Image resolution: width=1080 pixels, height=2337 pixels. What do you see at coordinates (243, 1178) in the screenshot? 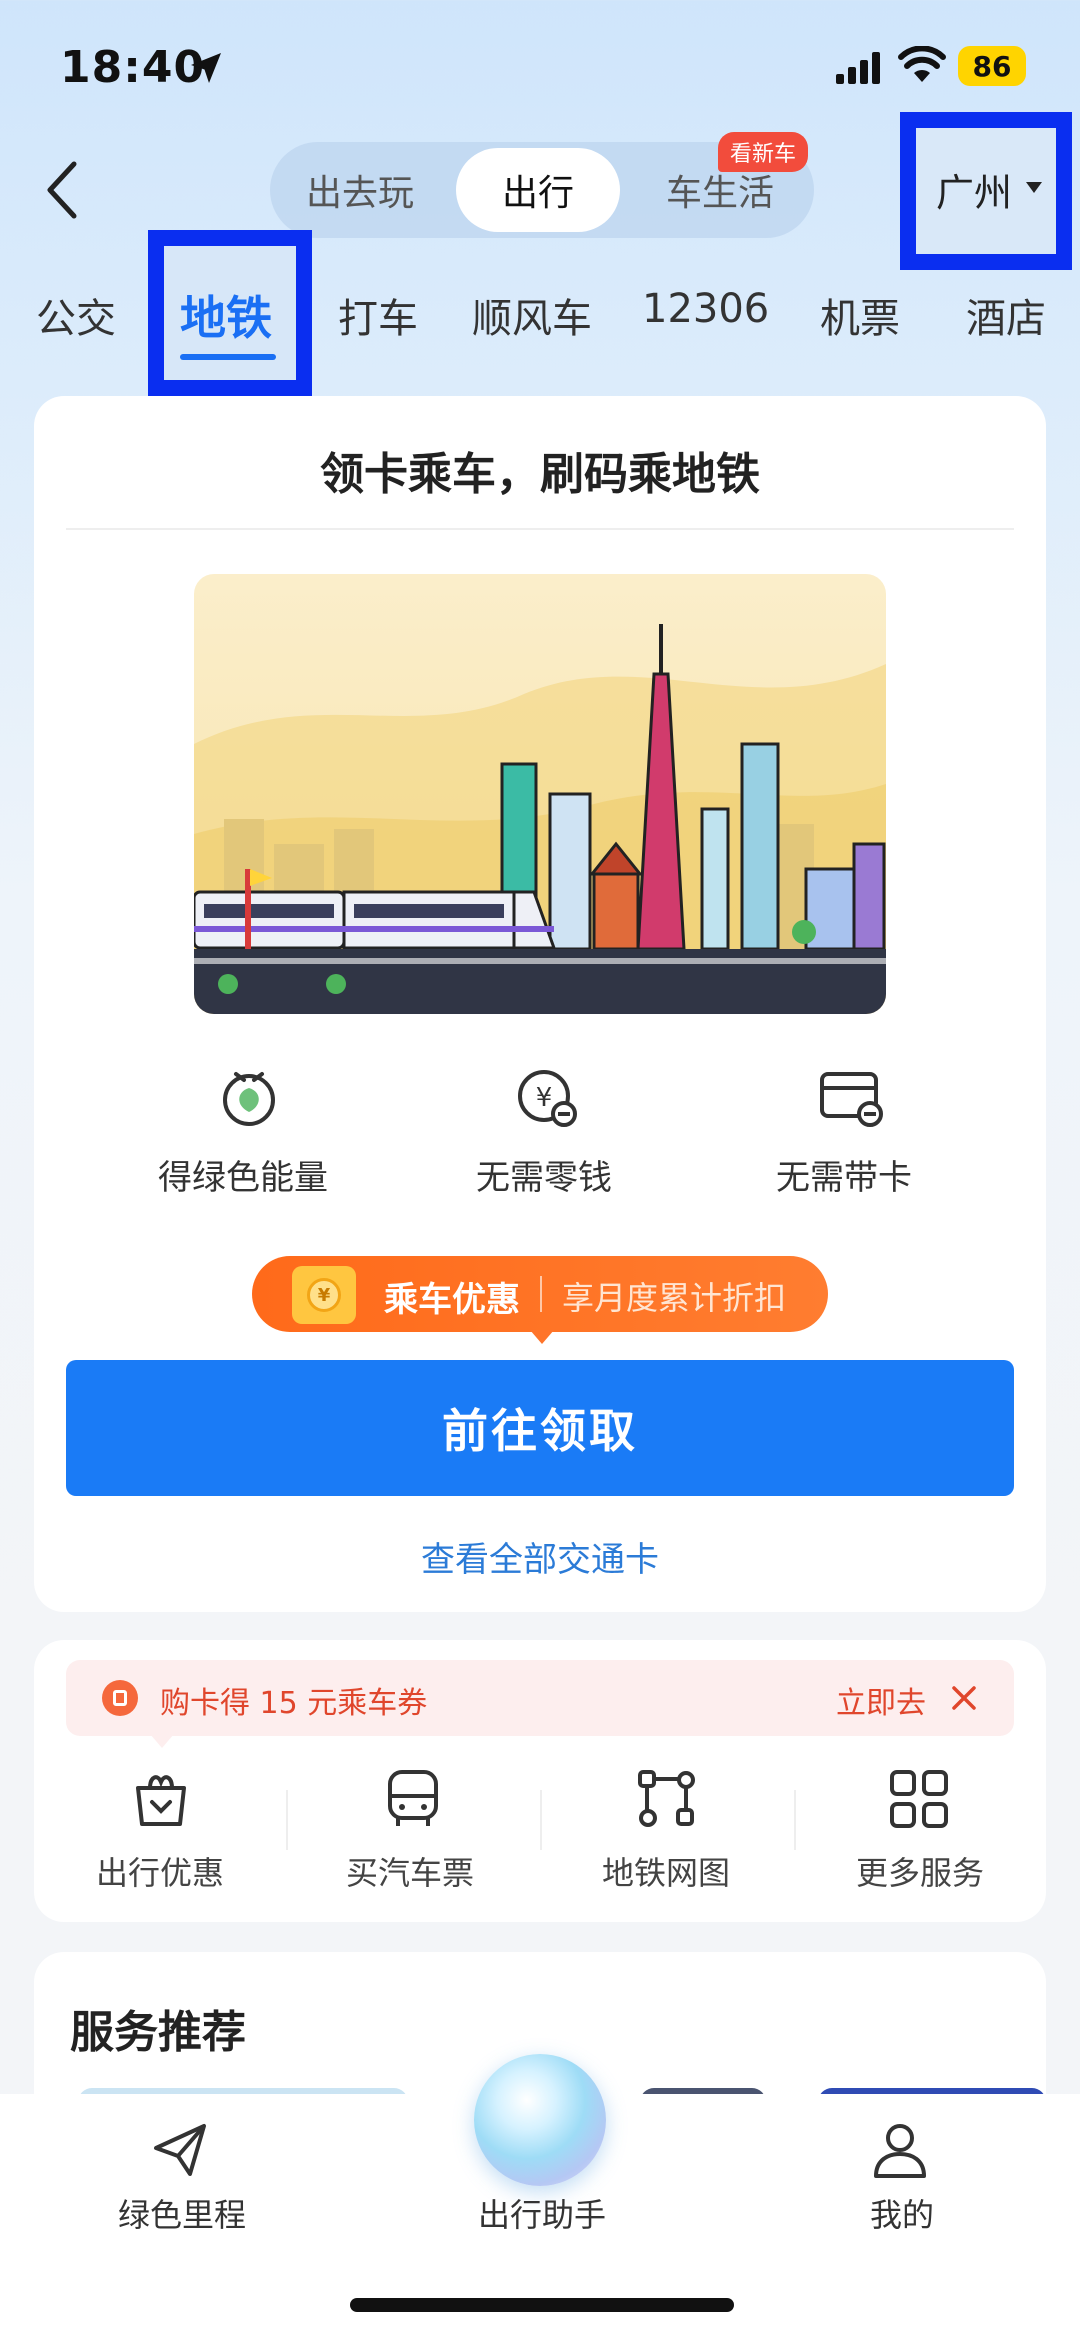
I see `feature-green-energy: 得绿色能量` at bounding box center [243, 1178].